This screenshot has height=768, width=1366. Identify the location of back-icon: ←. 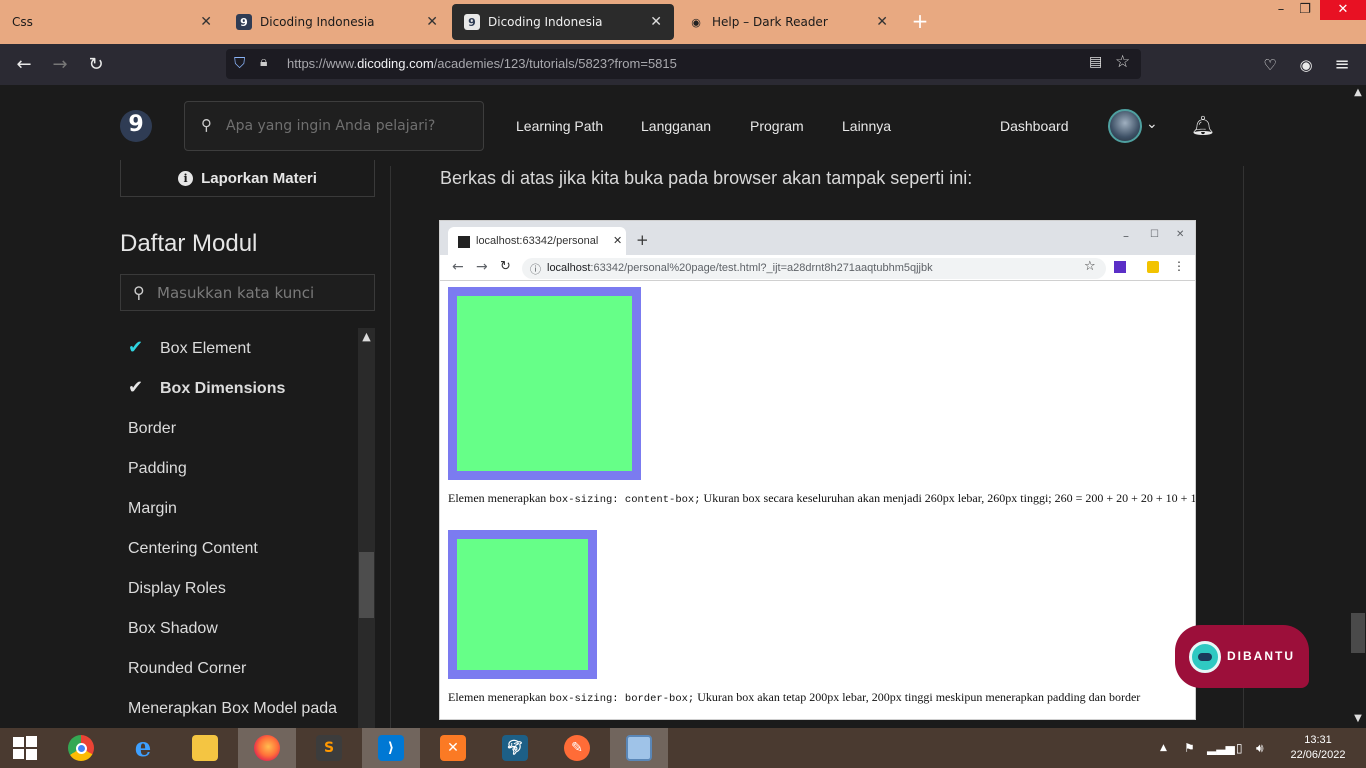
(24, 65).